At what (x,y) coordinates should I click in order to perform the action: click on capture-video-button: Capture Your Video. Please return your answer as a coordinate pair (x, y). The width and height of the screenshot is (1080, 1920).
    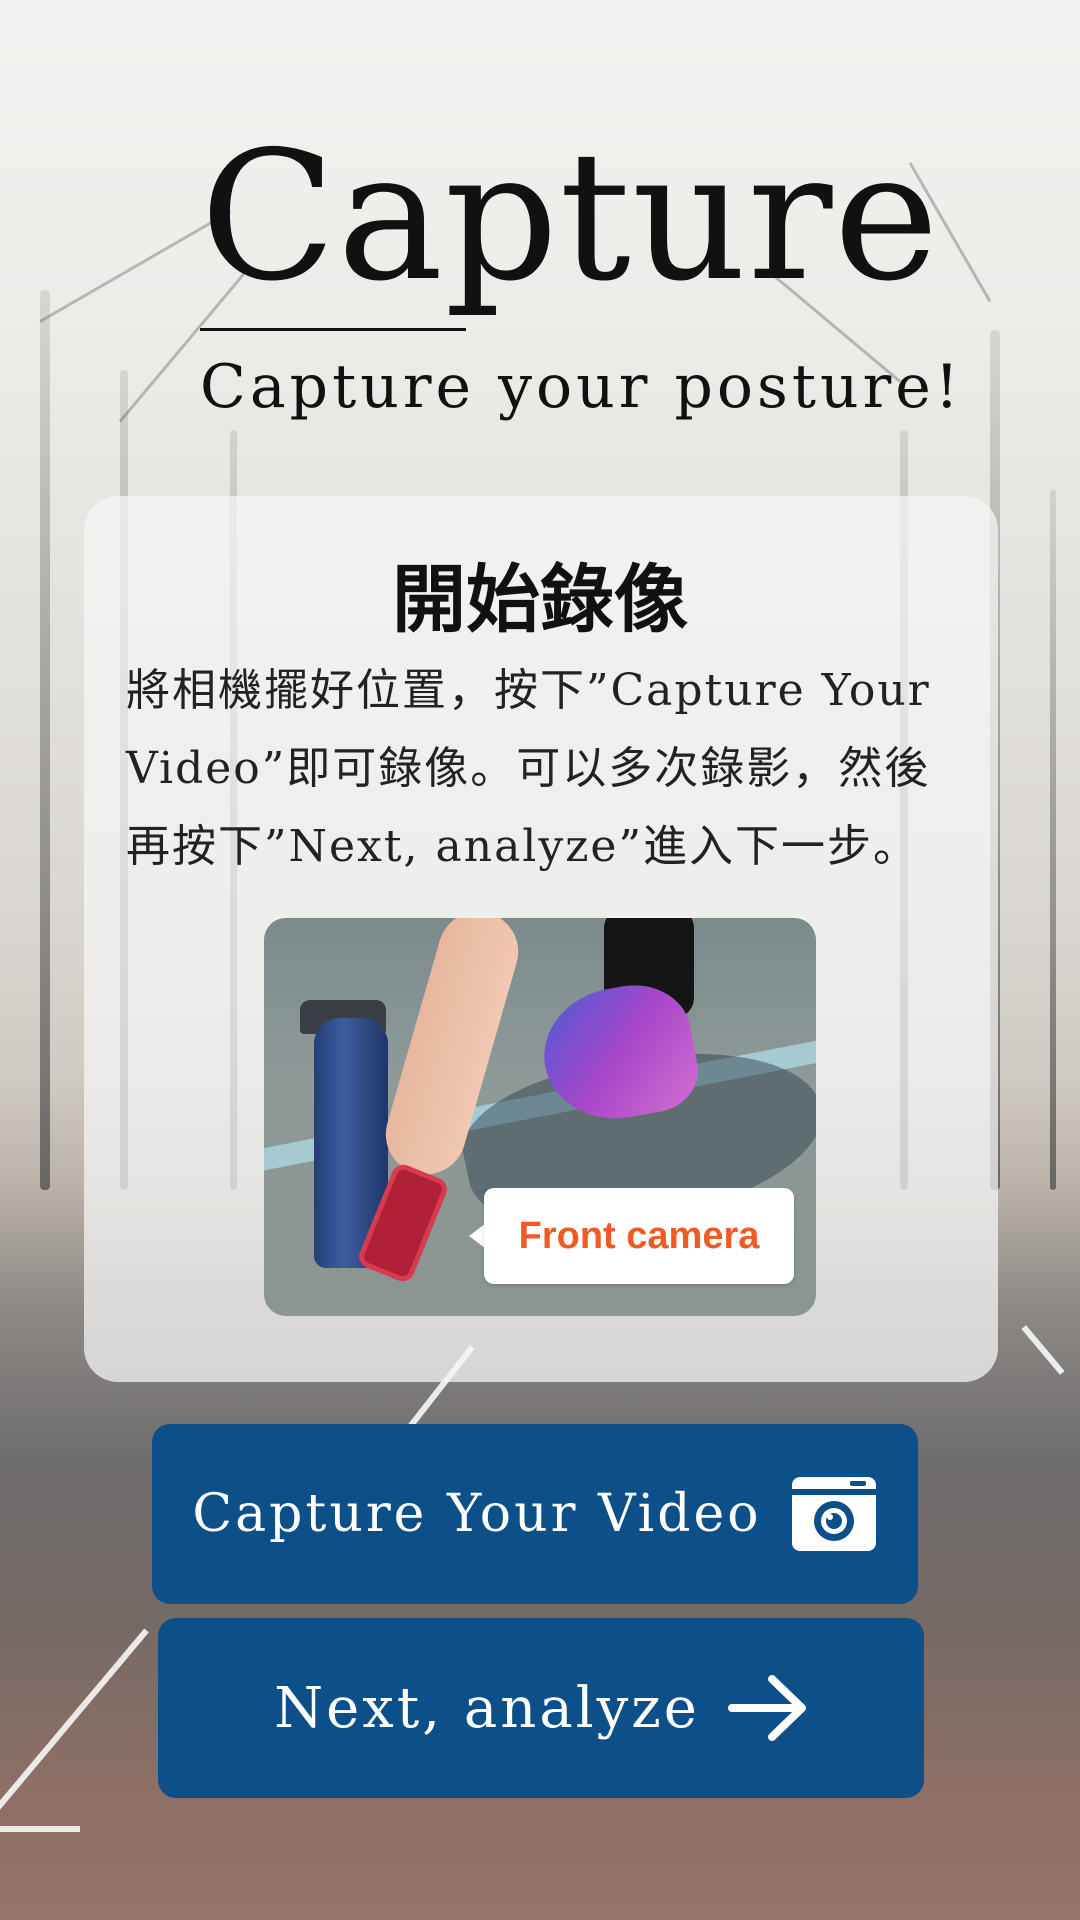
    Looking at the image, I should click on (535, 1514).